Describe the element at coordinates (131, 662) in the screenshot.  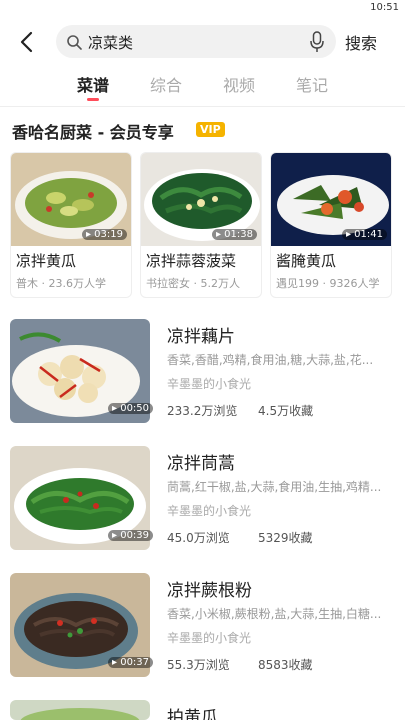
I see `video-duration: ▸ 00:37` at that location.